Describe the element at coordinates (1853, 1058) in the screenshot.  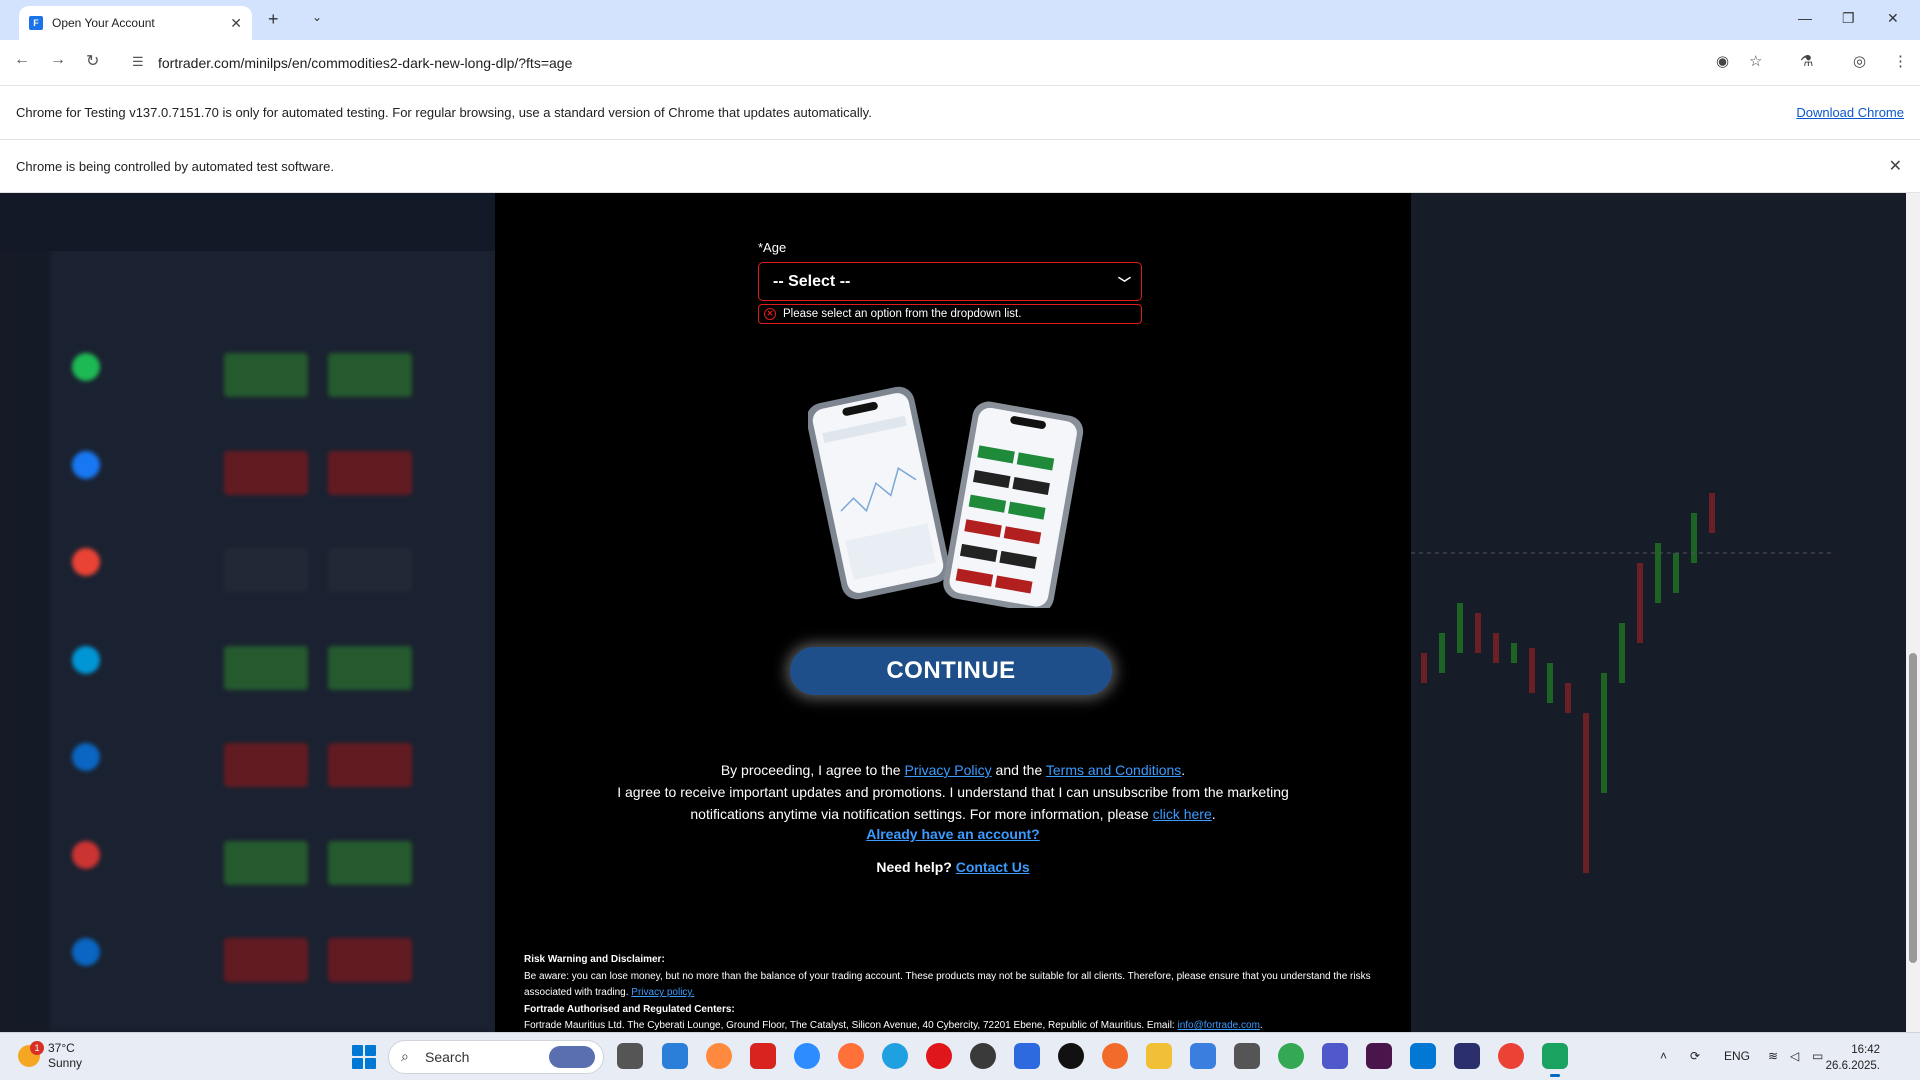
I see `system-clock: 16:42 26.6.2025.` at that location.